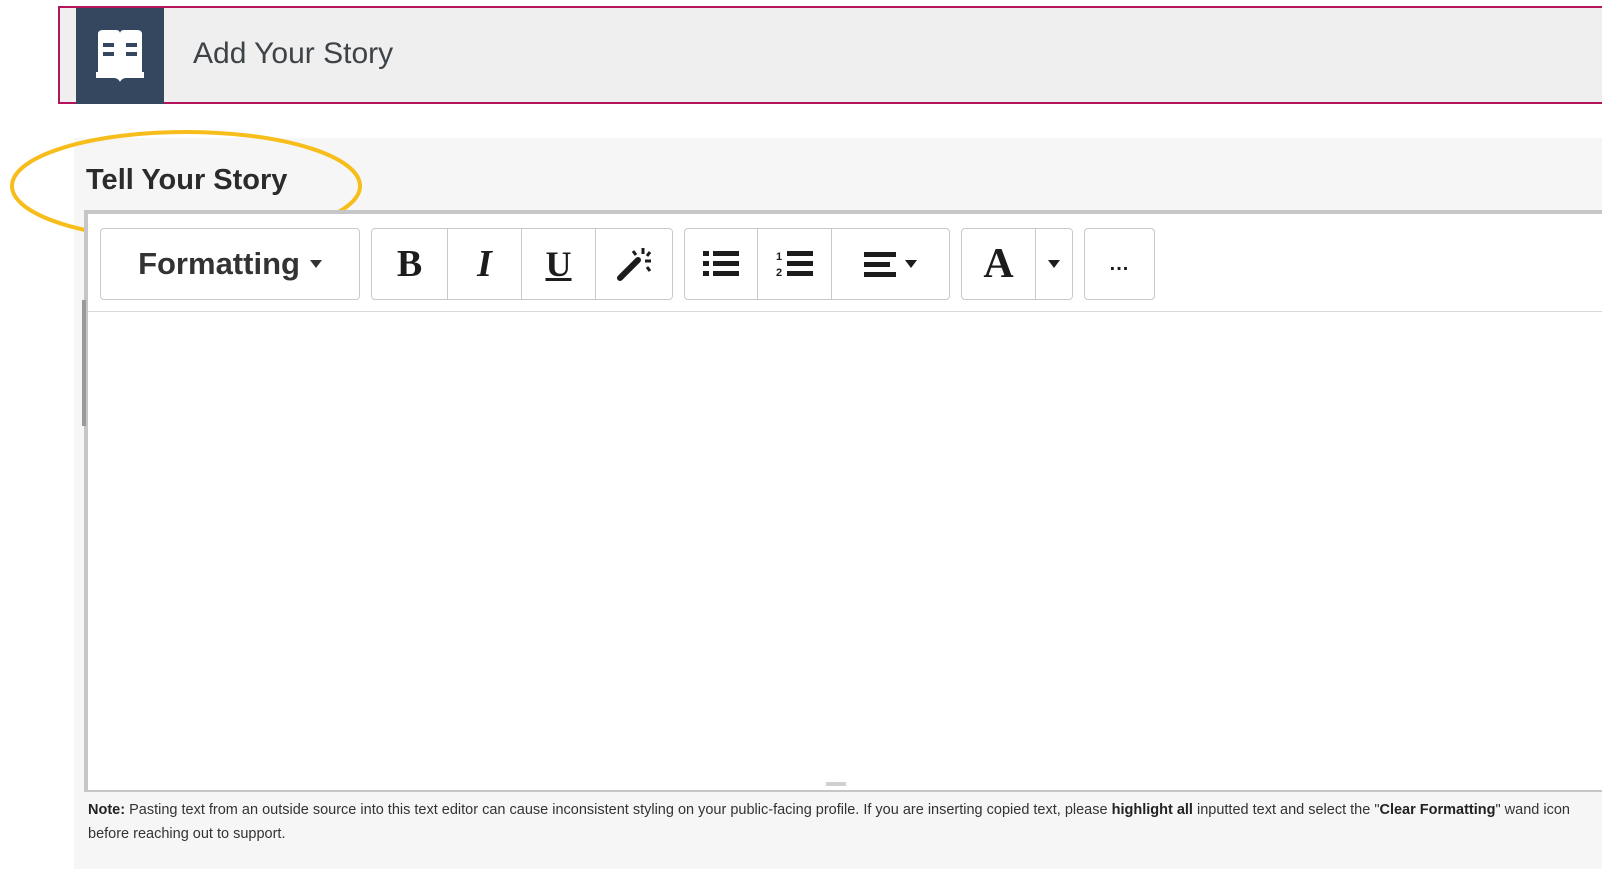 Image resolution: width=1602 pixels, height=869 pixels. Describe the element at coordinates (880, 264) in the screenshot. I see `align-left-icon` at that location.